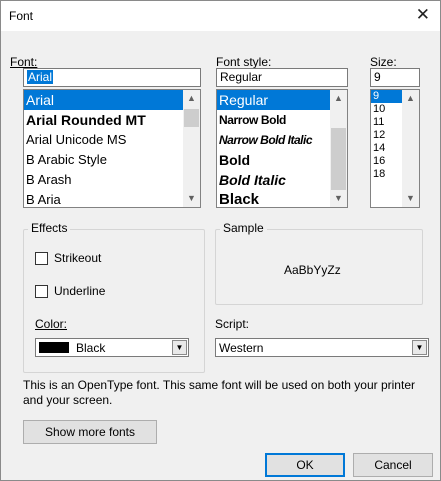 The image size is (441, 481). What do you see at coordinates (220, 16) in the screenshot?
I see `title-bar: Font ✕` at bounding box center [220, 16].